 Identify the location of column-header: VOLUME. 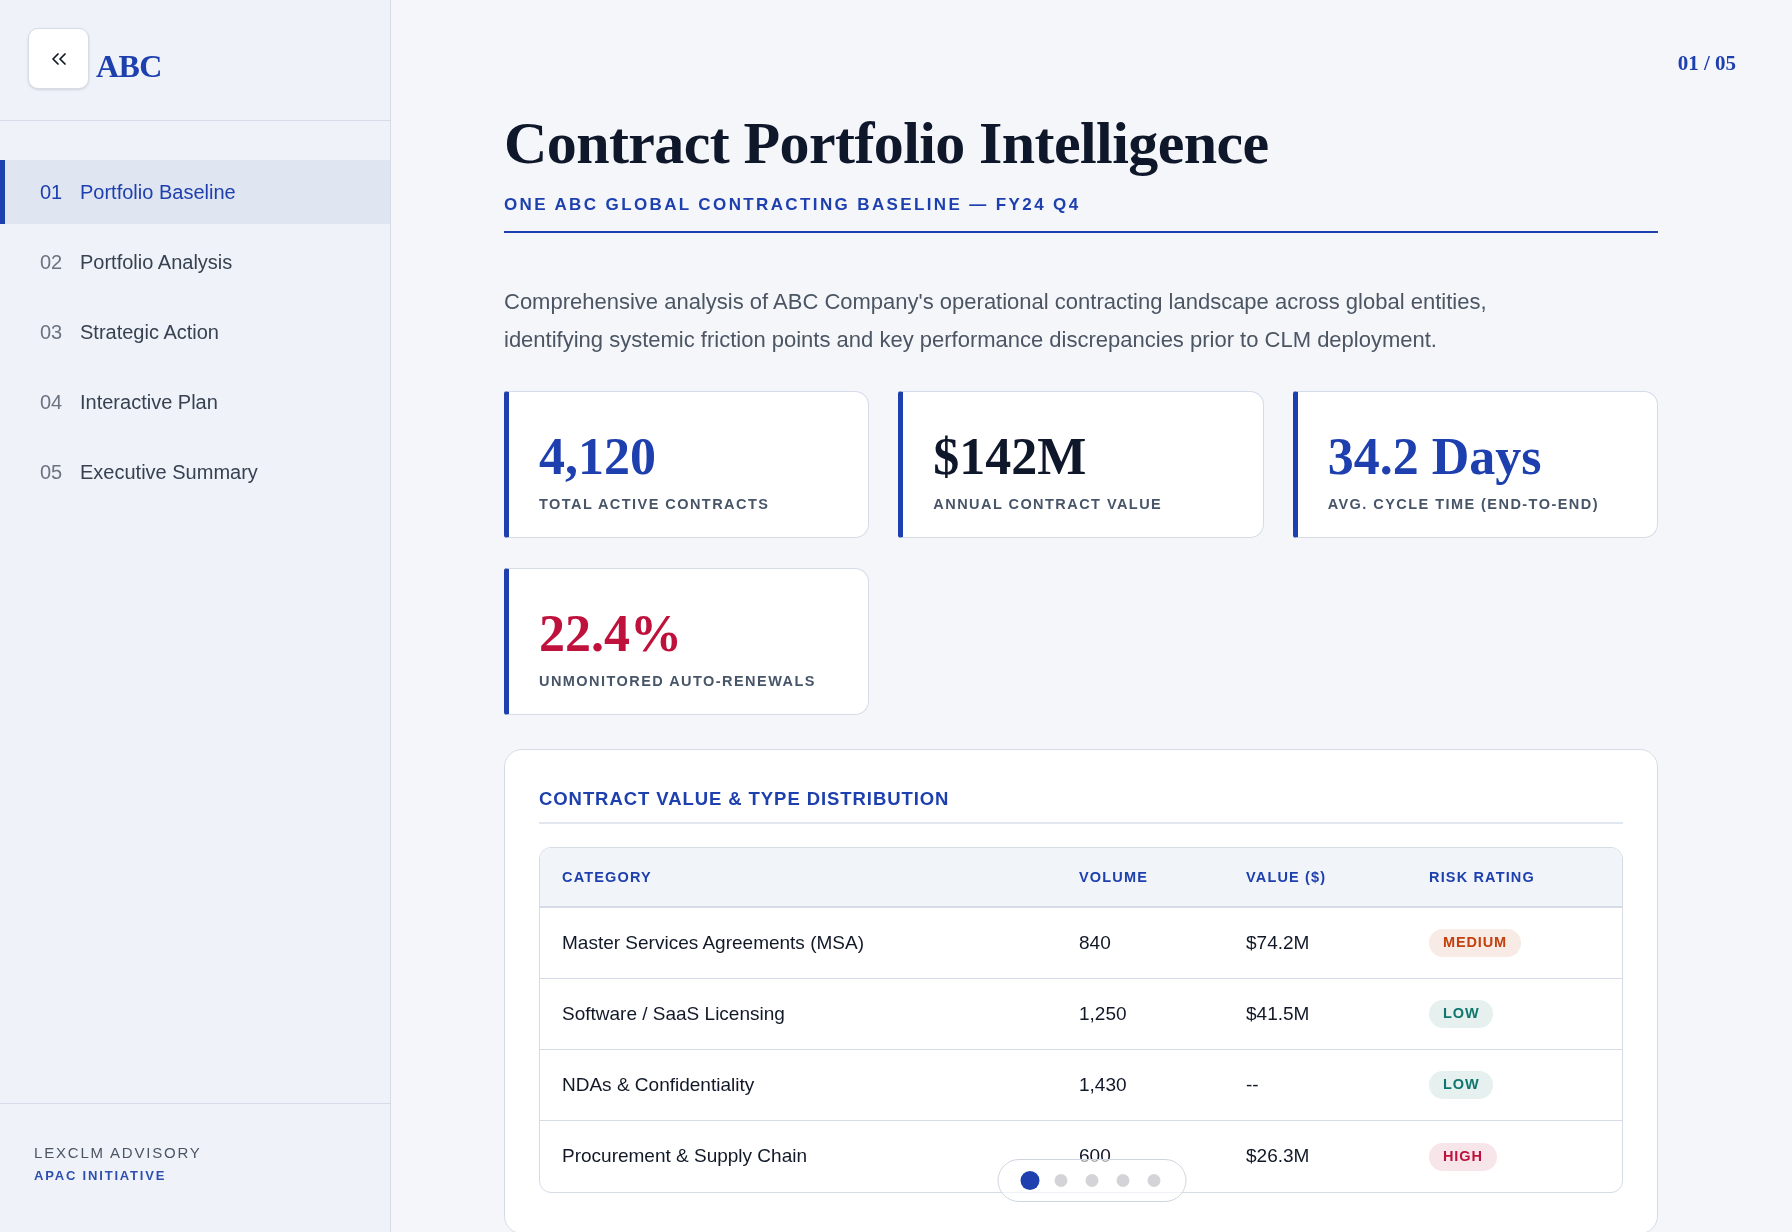
(1113, 877).